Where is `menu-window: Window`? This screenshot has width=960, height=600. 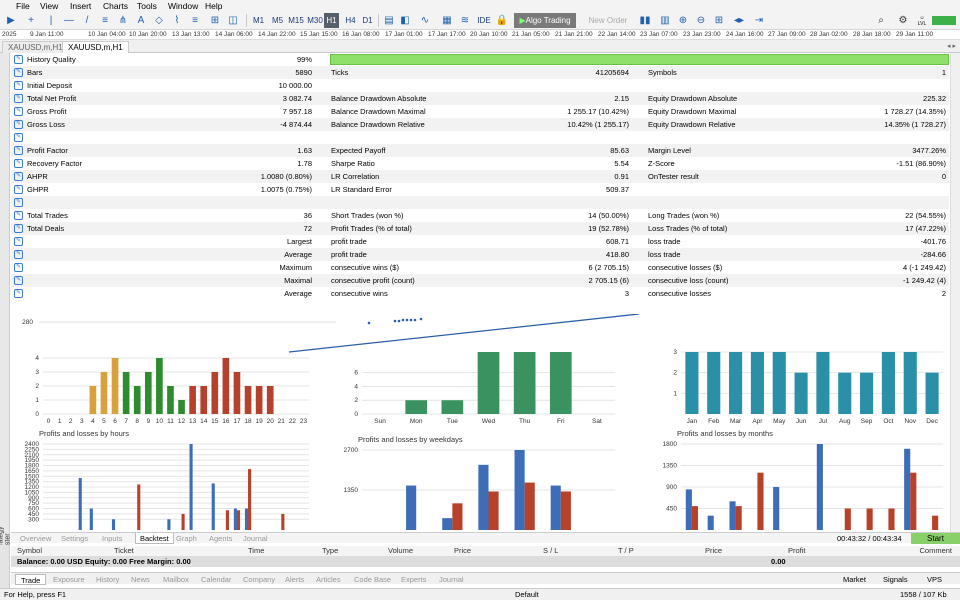 menu-window: Window is located at coordinates (183, 6).